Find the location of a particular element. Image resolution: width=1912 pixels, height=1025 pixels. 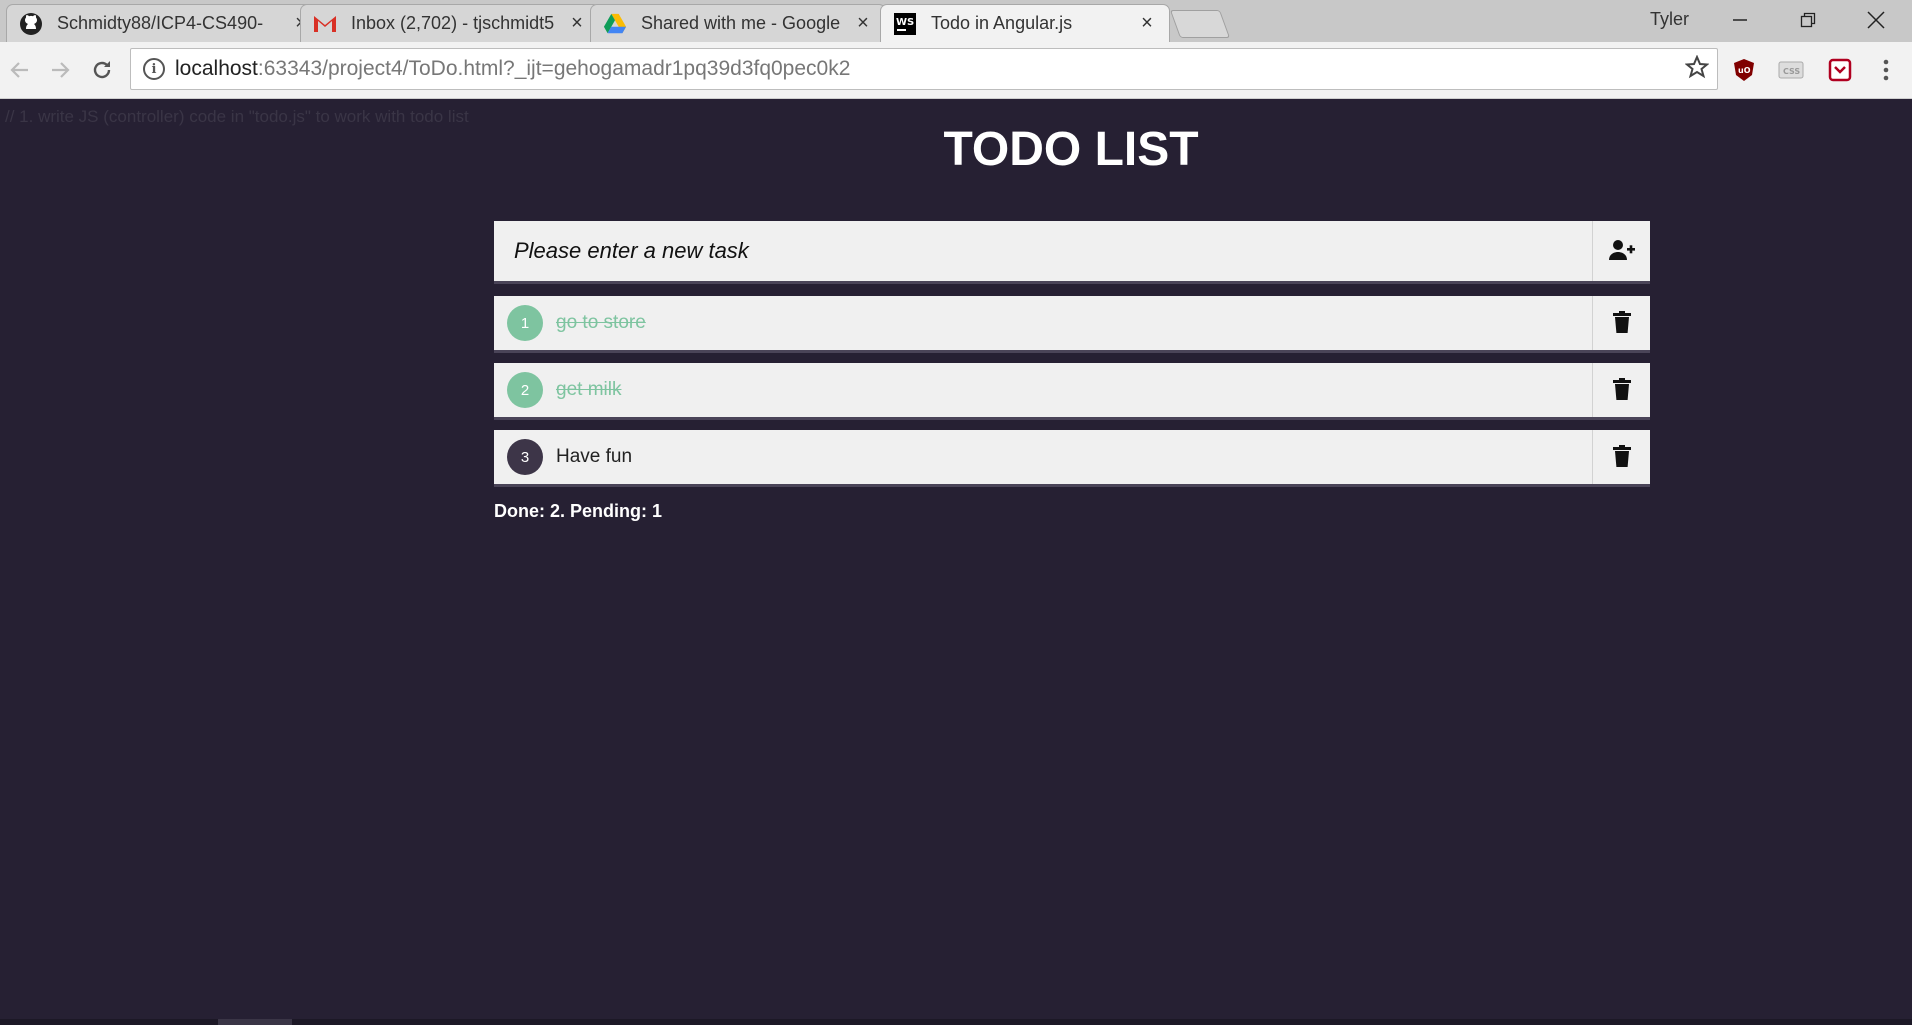

task-text: go to store is located at coordinates (601, 322).